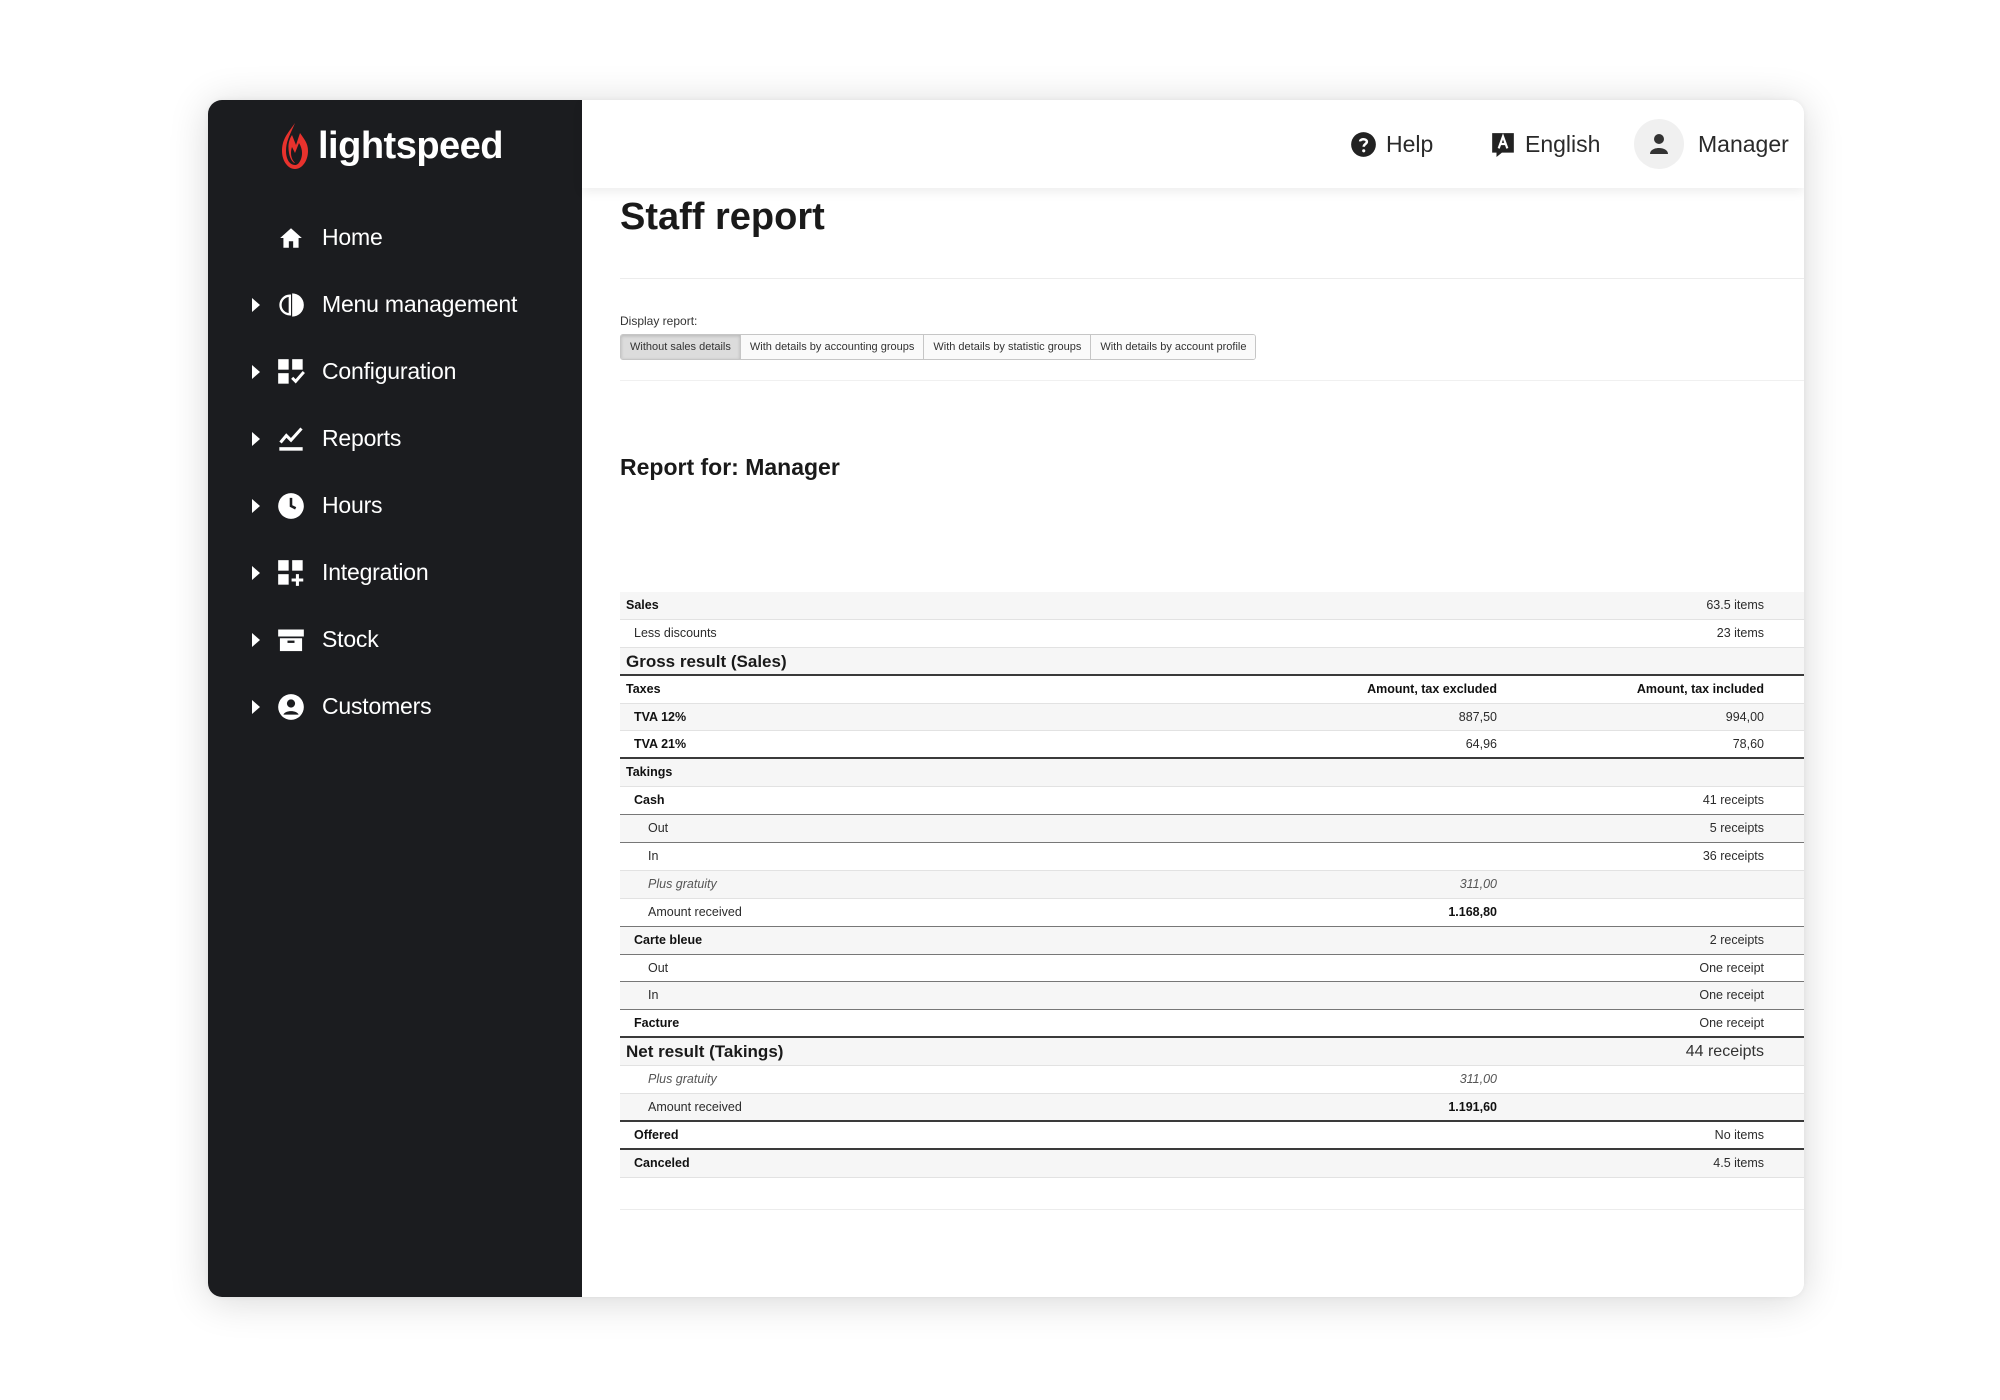 The image size is (2000, 1400). Describe the element at coordinates (291, 305) in the screenshot. I see `pie-chart-icon` at that location.